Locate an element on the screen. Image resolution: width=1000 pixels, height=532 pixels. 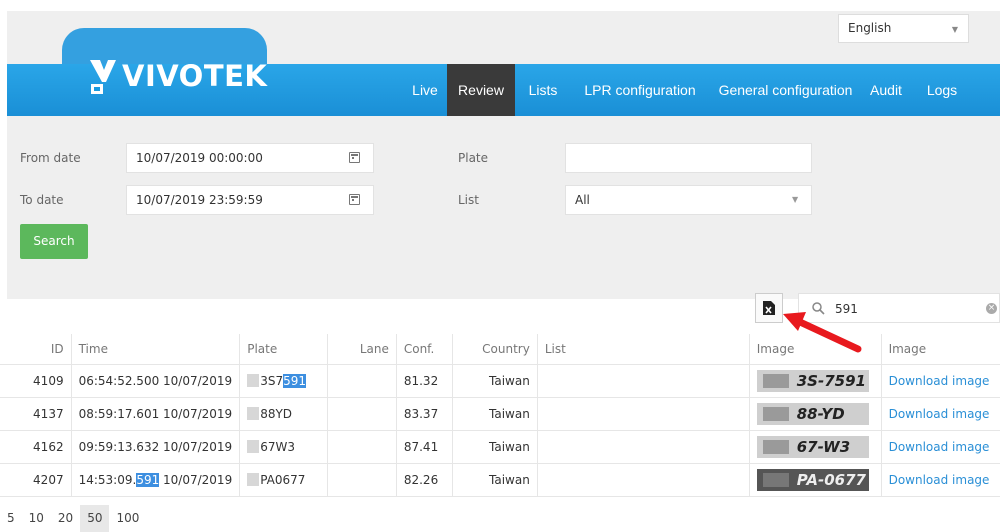
cell-image: 3S-7591 is located at coordinates (815, 380).